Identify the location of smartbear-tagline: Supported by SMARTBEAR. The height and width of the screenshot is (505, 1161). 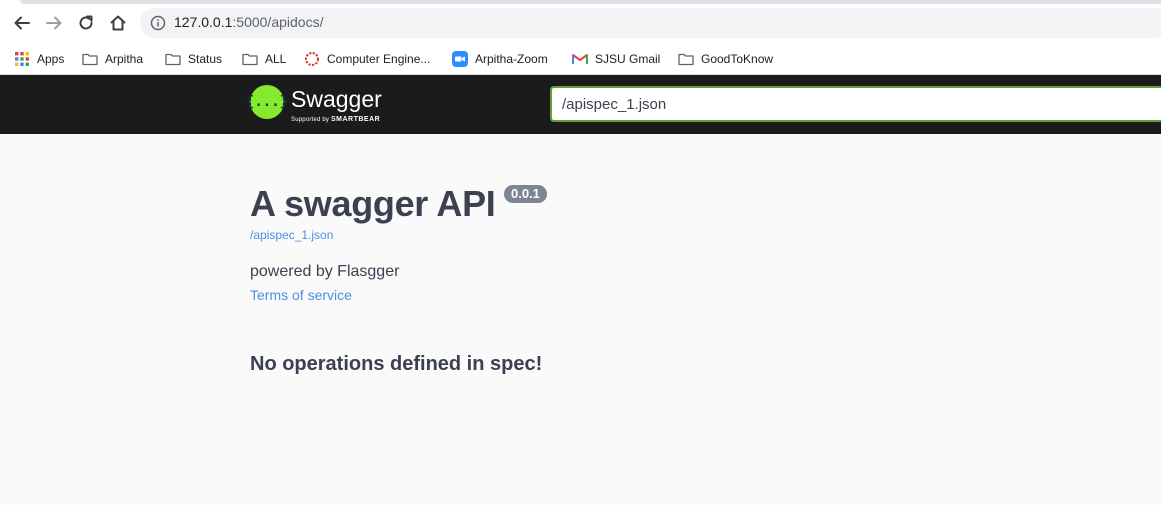
(335, 119).